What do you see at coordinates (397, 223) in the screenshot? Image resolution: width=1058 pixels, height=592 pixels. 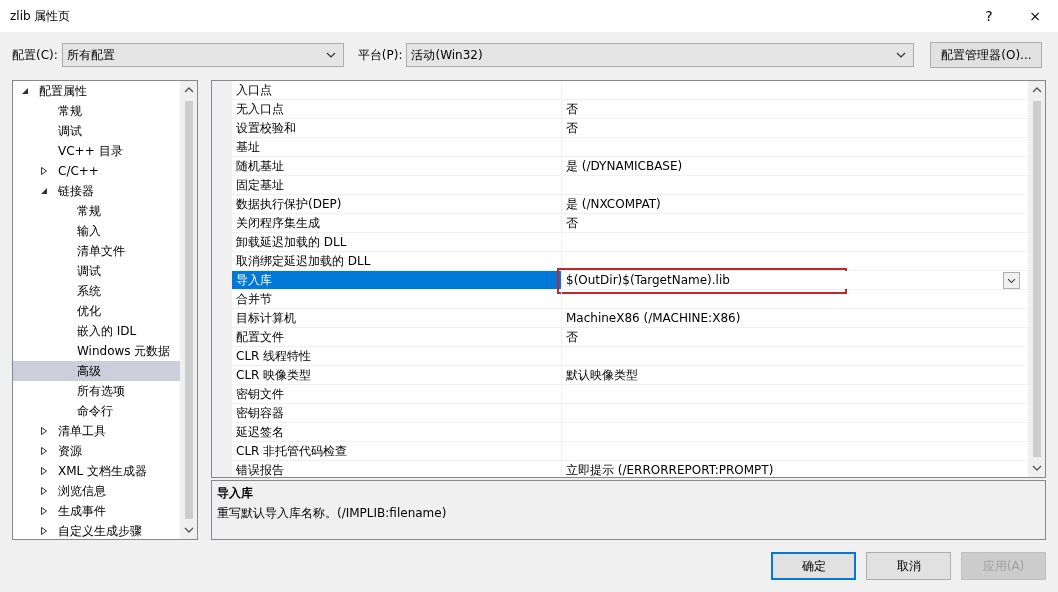 I see `property-name: 关闭程序集生成` at bounding box center [397, 223].